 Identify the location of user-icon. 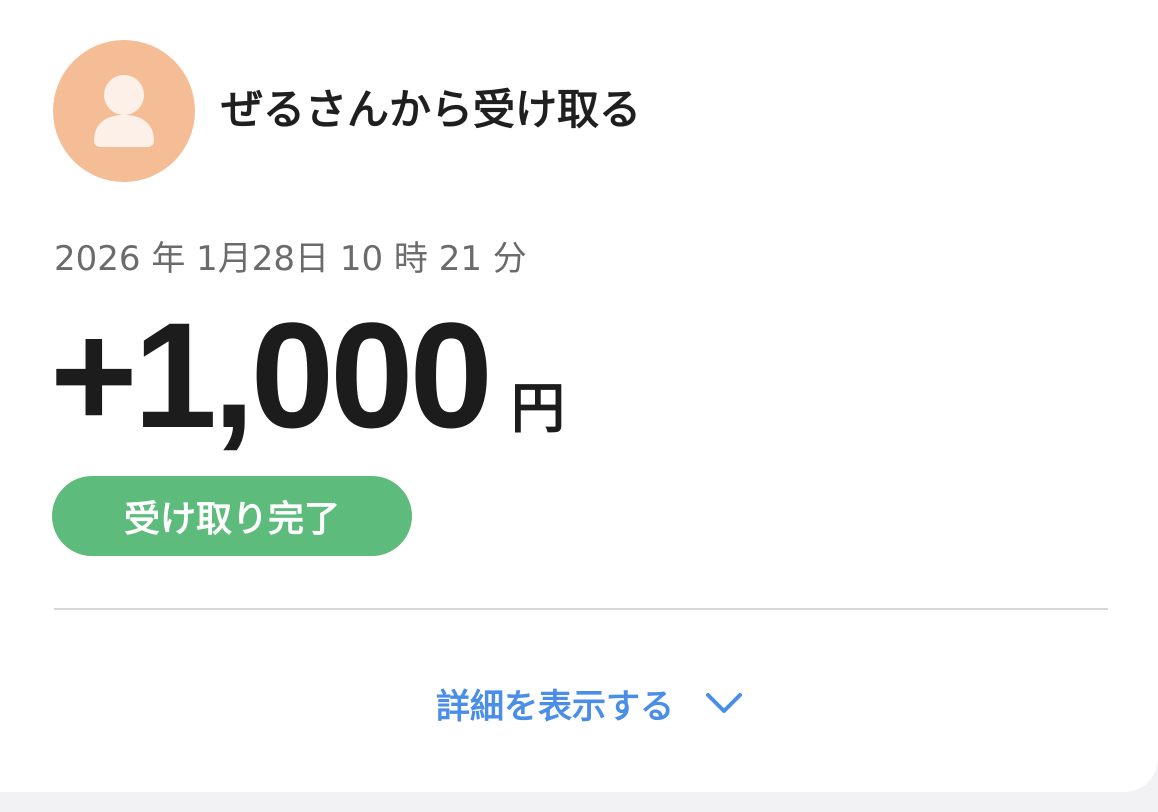
(124, 111).